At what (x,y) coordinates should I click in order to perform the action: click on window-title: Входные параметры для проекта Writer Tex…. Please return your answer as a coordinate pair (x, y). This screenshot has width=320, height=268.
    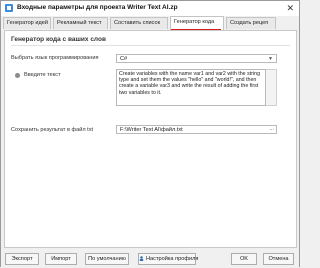
    Looking at the image, I should click on (97, 7).